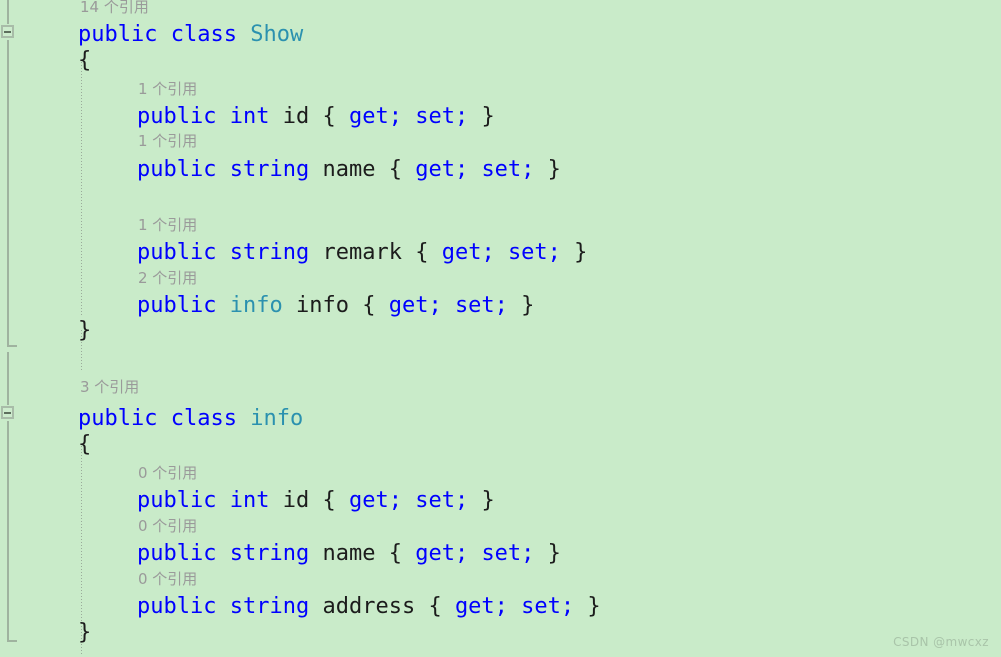 Image resolution: width=1001 pixels, height=657 pixels. I want to click on codelens-info-address: 0 个引用, so click(167, 579).